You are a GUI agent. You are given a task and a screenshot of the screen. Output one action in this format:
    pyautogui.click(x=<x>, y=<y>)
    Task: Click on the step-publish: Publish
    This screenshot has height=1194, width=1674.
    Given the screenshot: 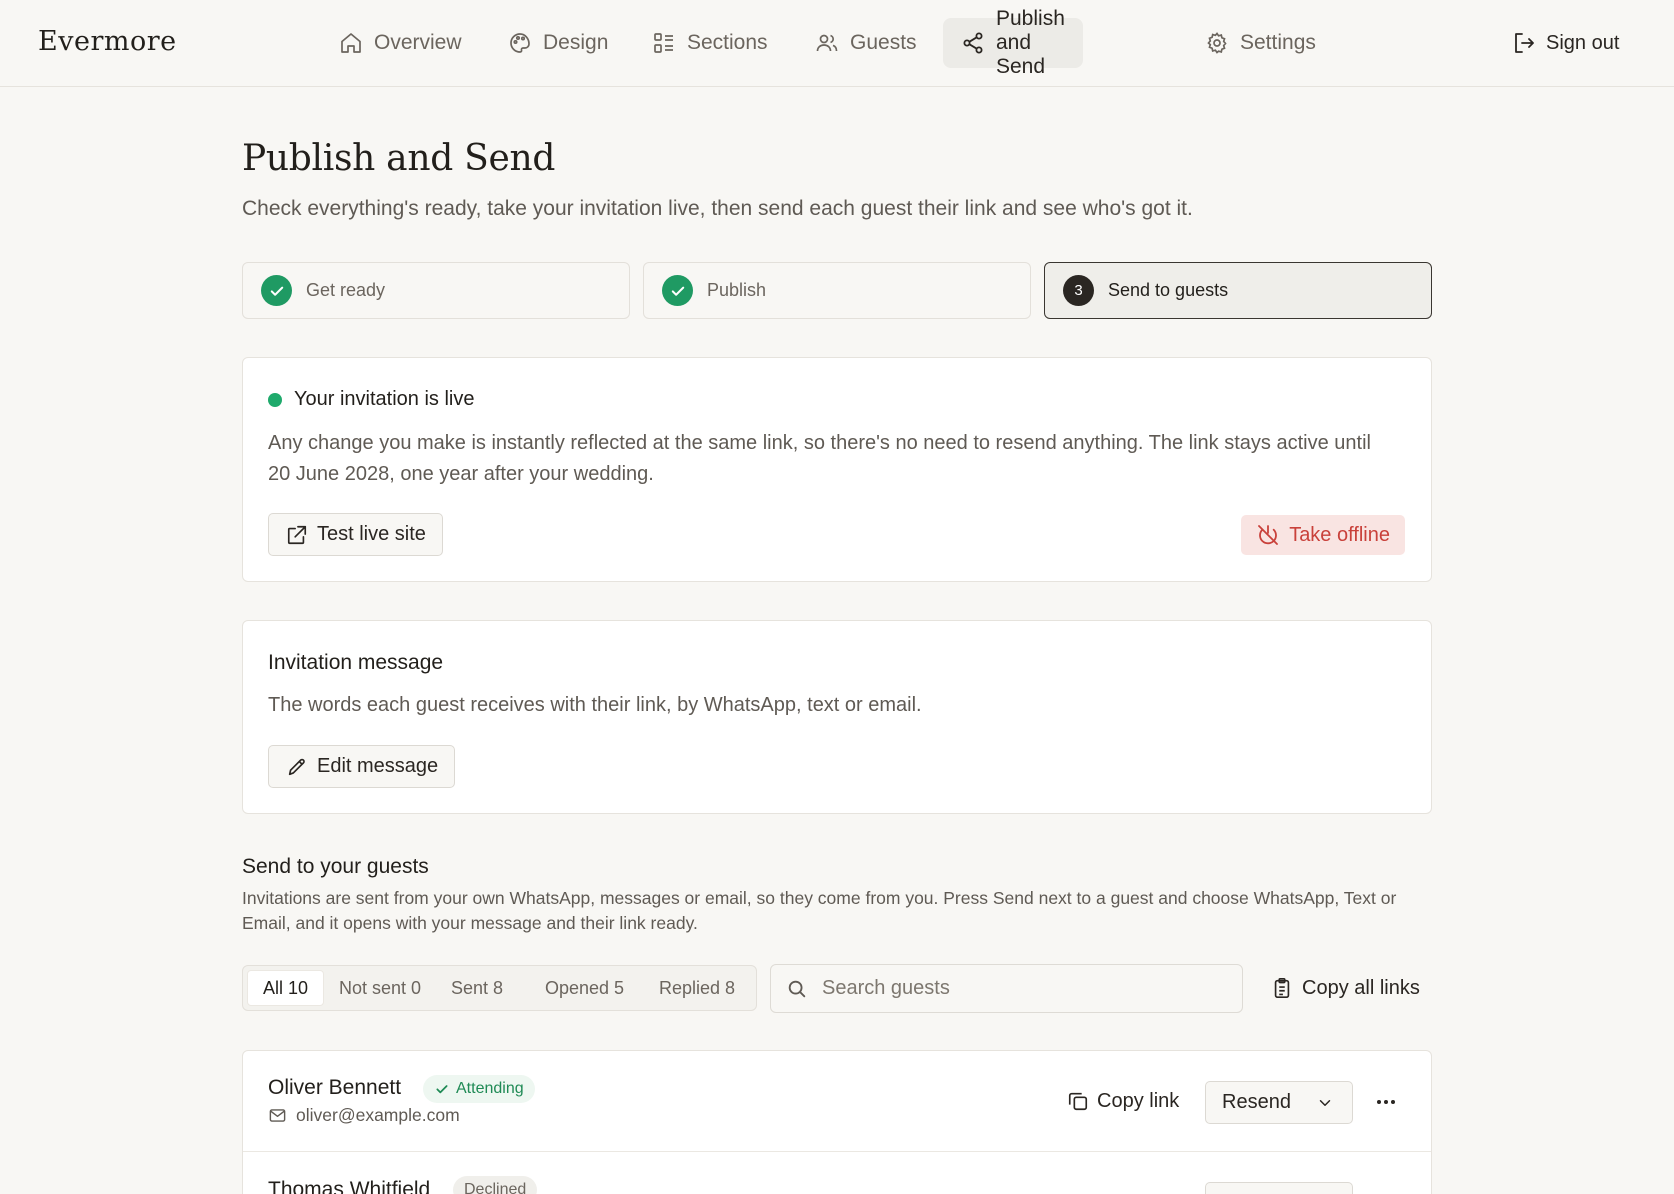 What is the action you would take?
    pyautogui.click(x=837, y=290)
    